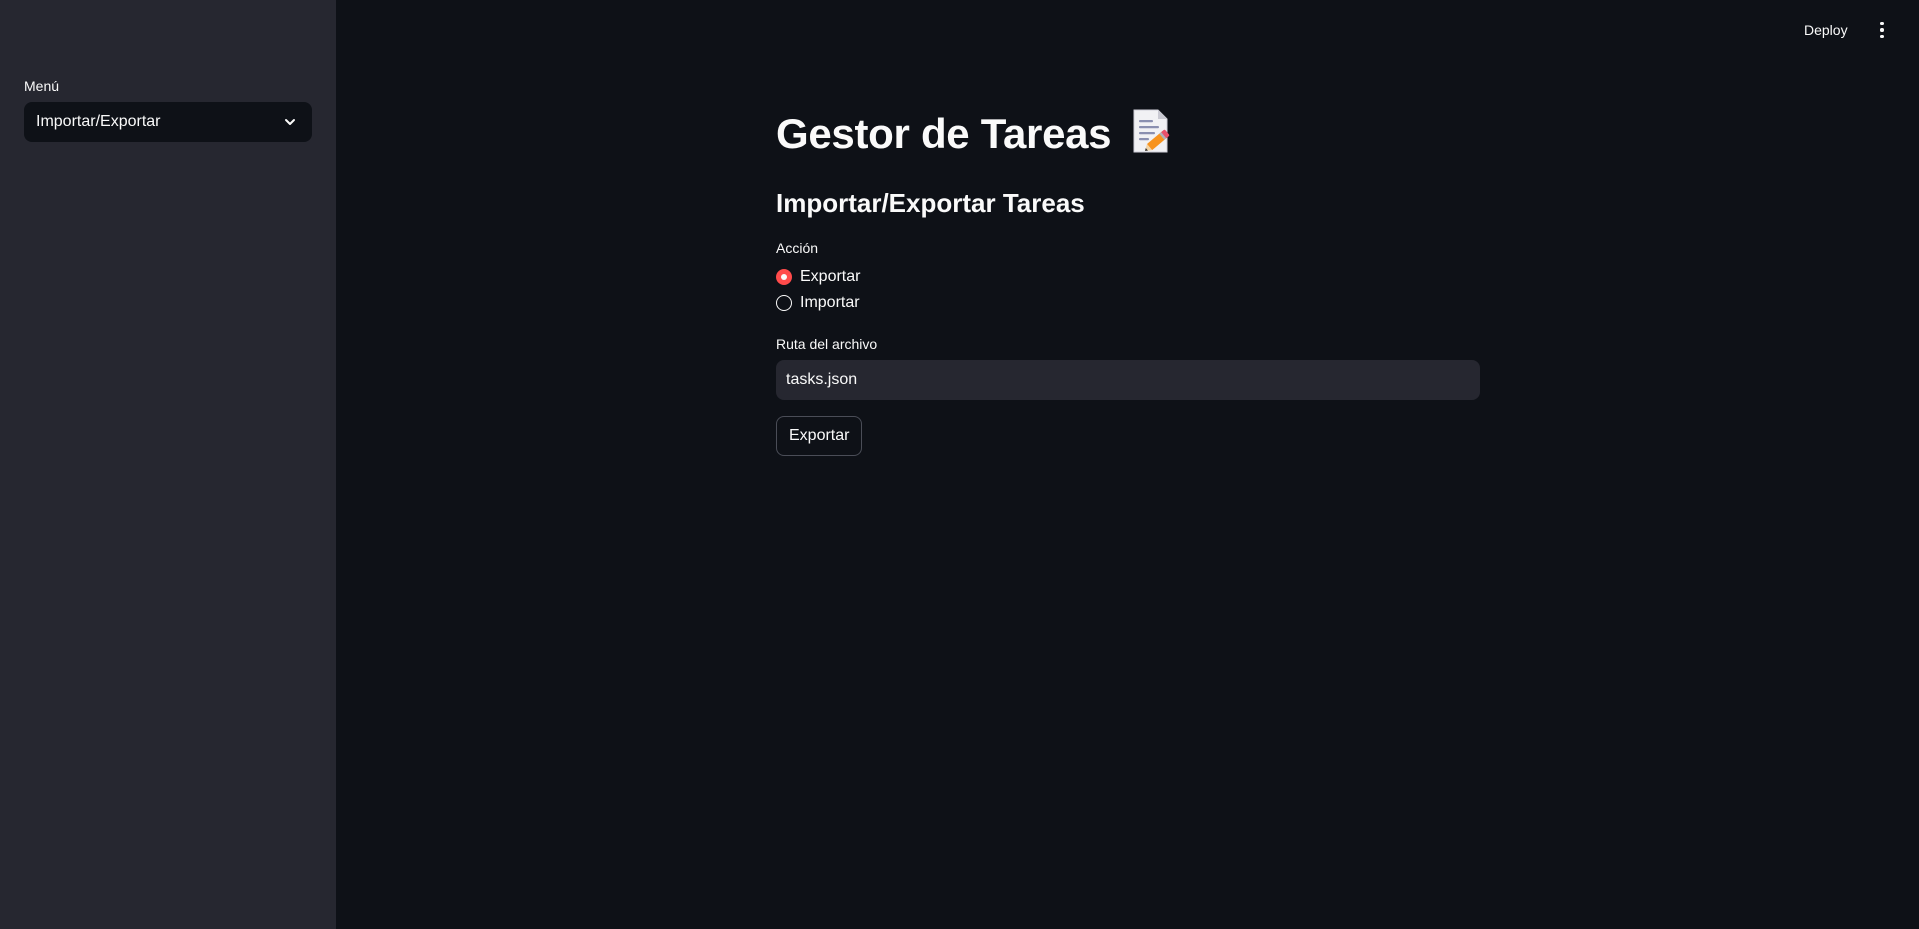 The width and height of the screenshot is (1919, 929). I want to click on export-button: Exportar, so click(819, 436).